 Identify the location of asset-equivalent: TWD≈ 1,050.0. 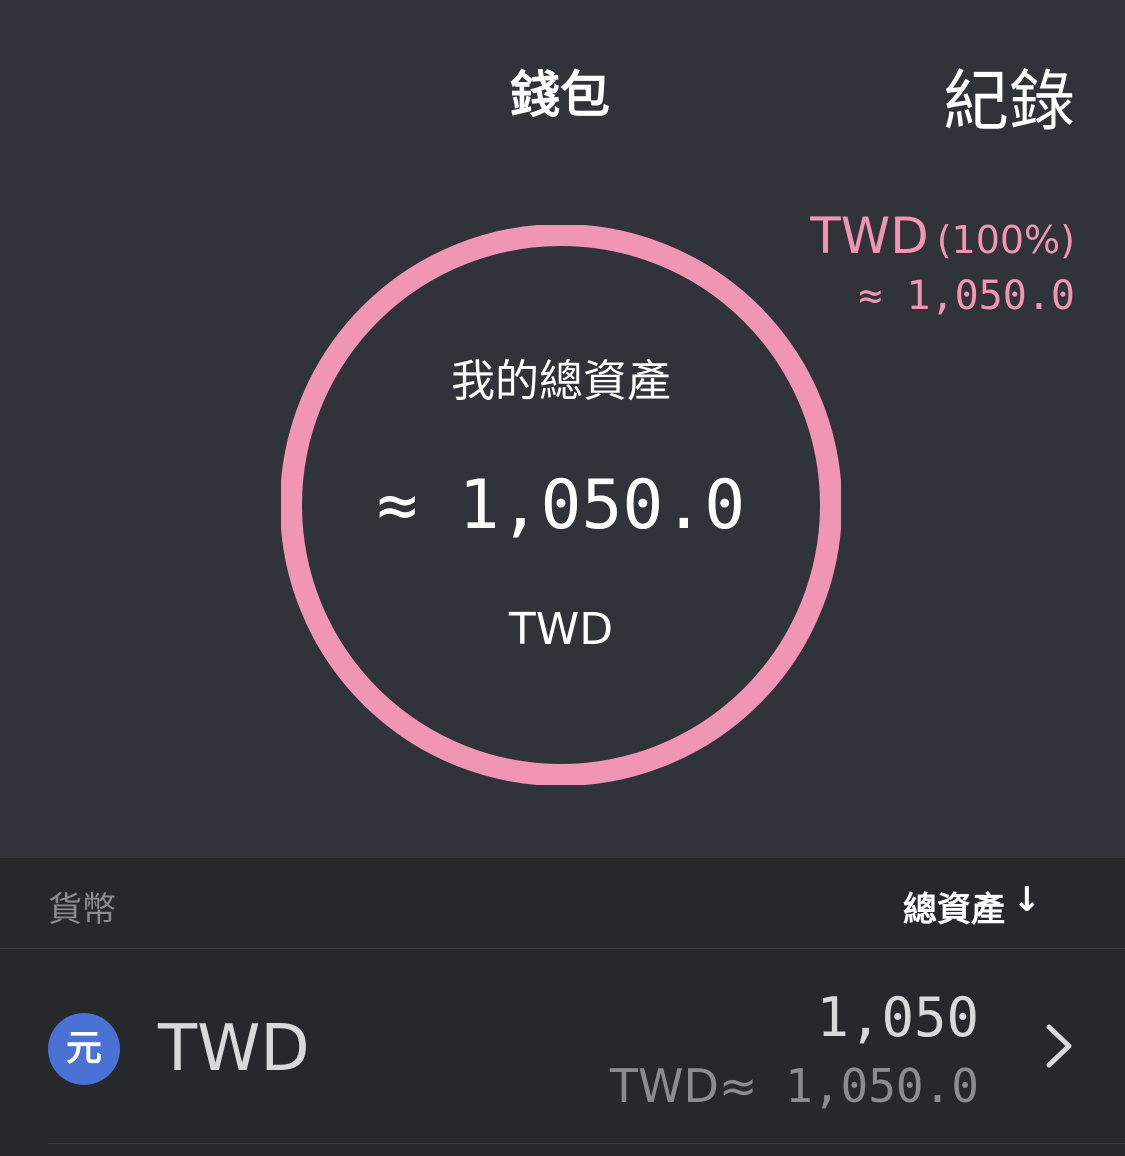
(794, 1086).